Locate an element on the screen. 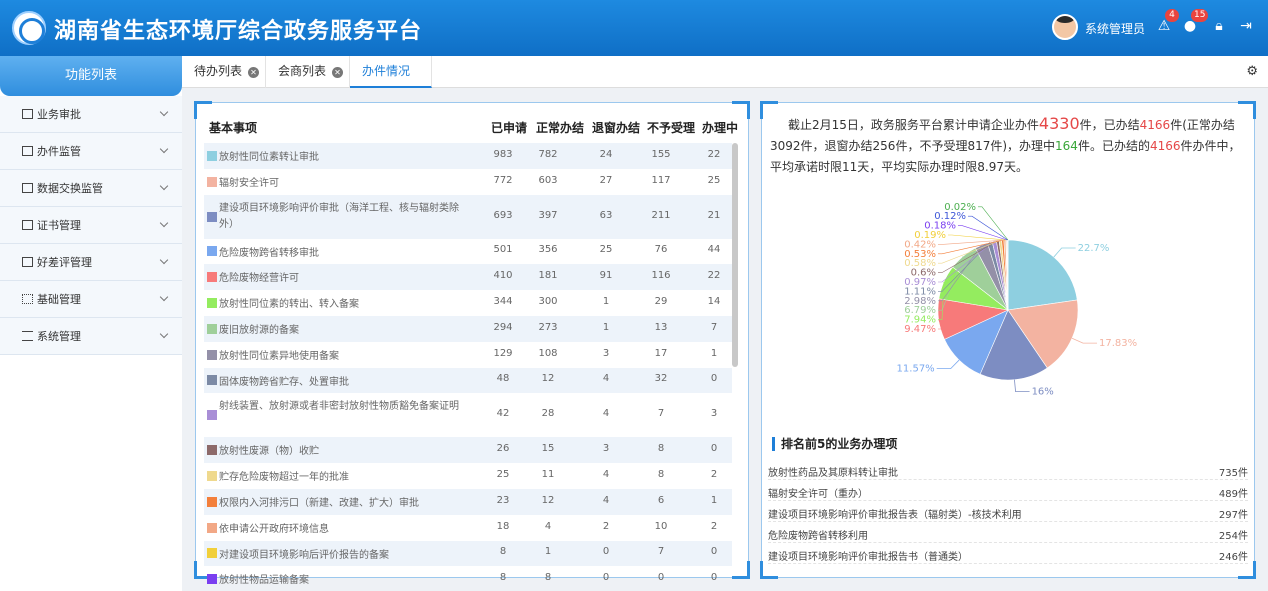 This screenshot has width=1268, height=591. table-row: 贮存危险废物超过一年的批准 25 11 4 8 2 is located at coordinates (468, 476).